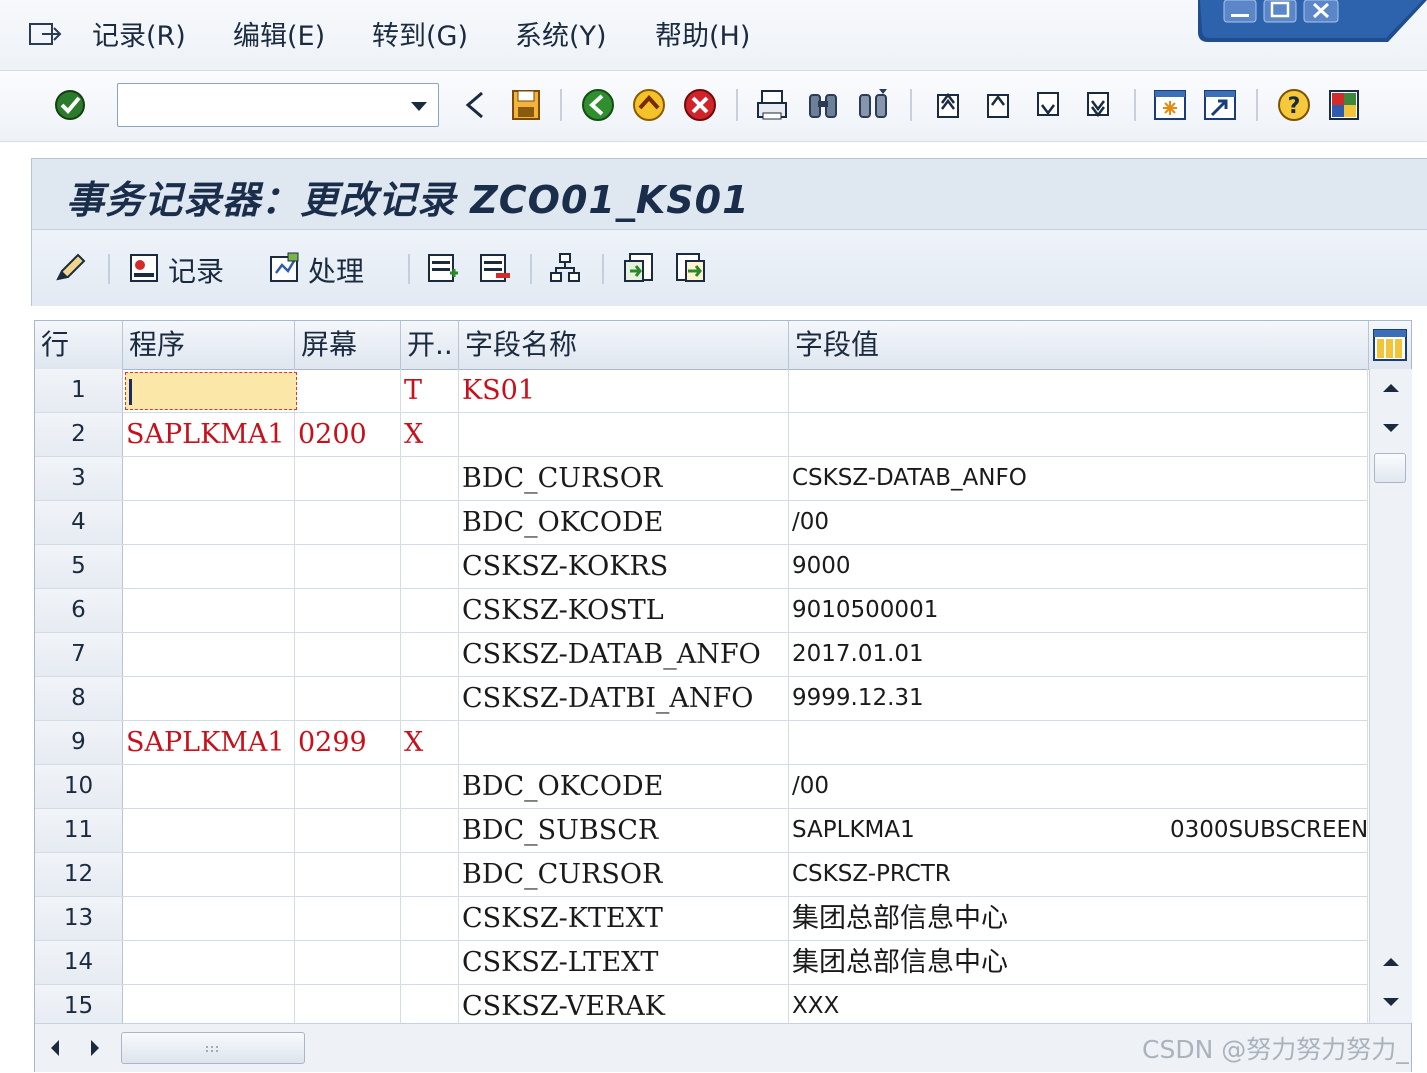 The height and width of the screenshot is (1073, 1427). I want to click on cell-field-name: CSKSZ-KOKRS, so click(624, 566).